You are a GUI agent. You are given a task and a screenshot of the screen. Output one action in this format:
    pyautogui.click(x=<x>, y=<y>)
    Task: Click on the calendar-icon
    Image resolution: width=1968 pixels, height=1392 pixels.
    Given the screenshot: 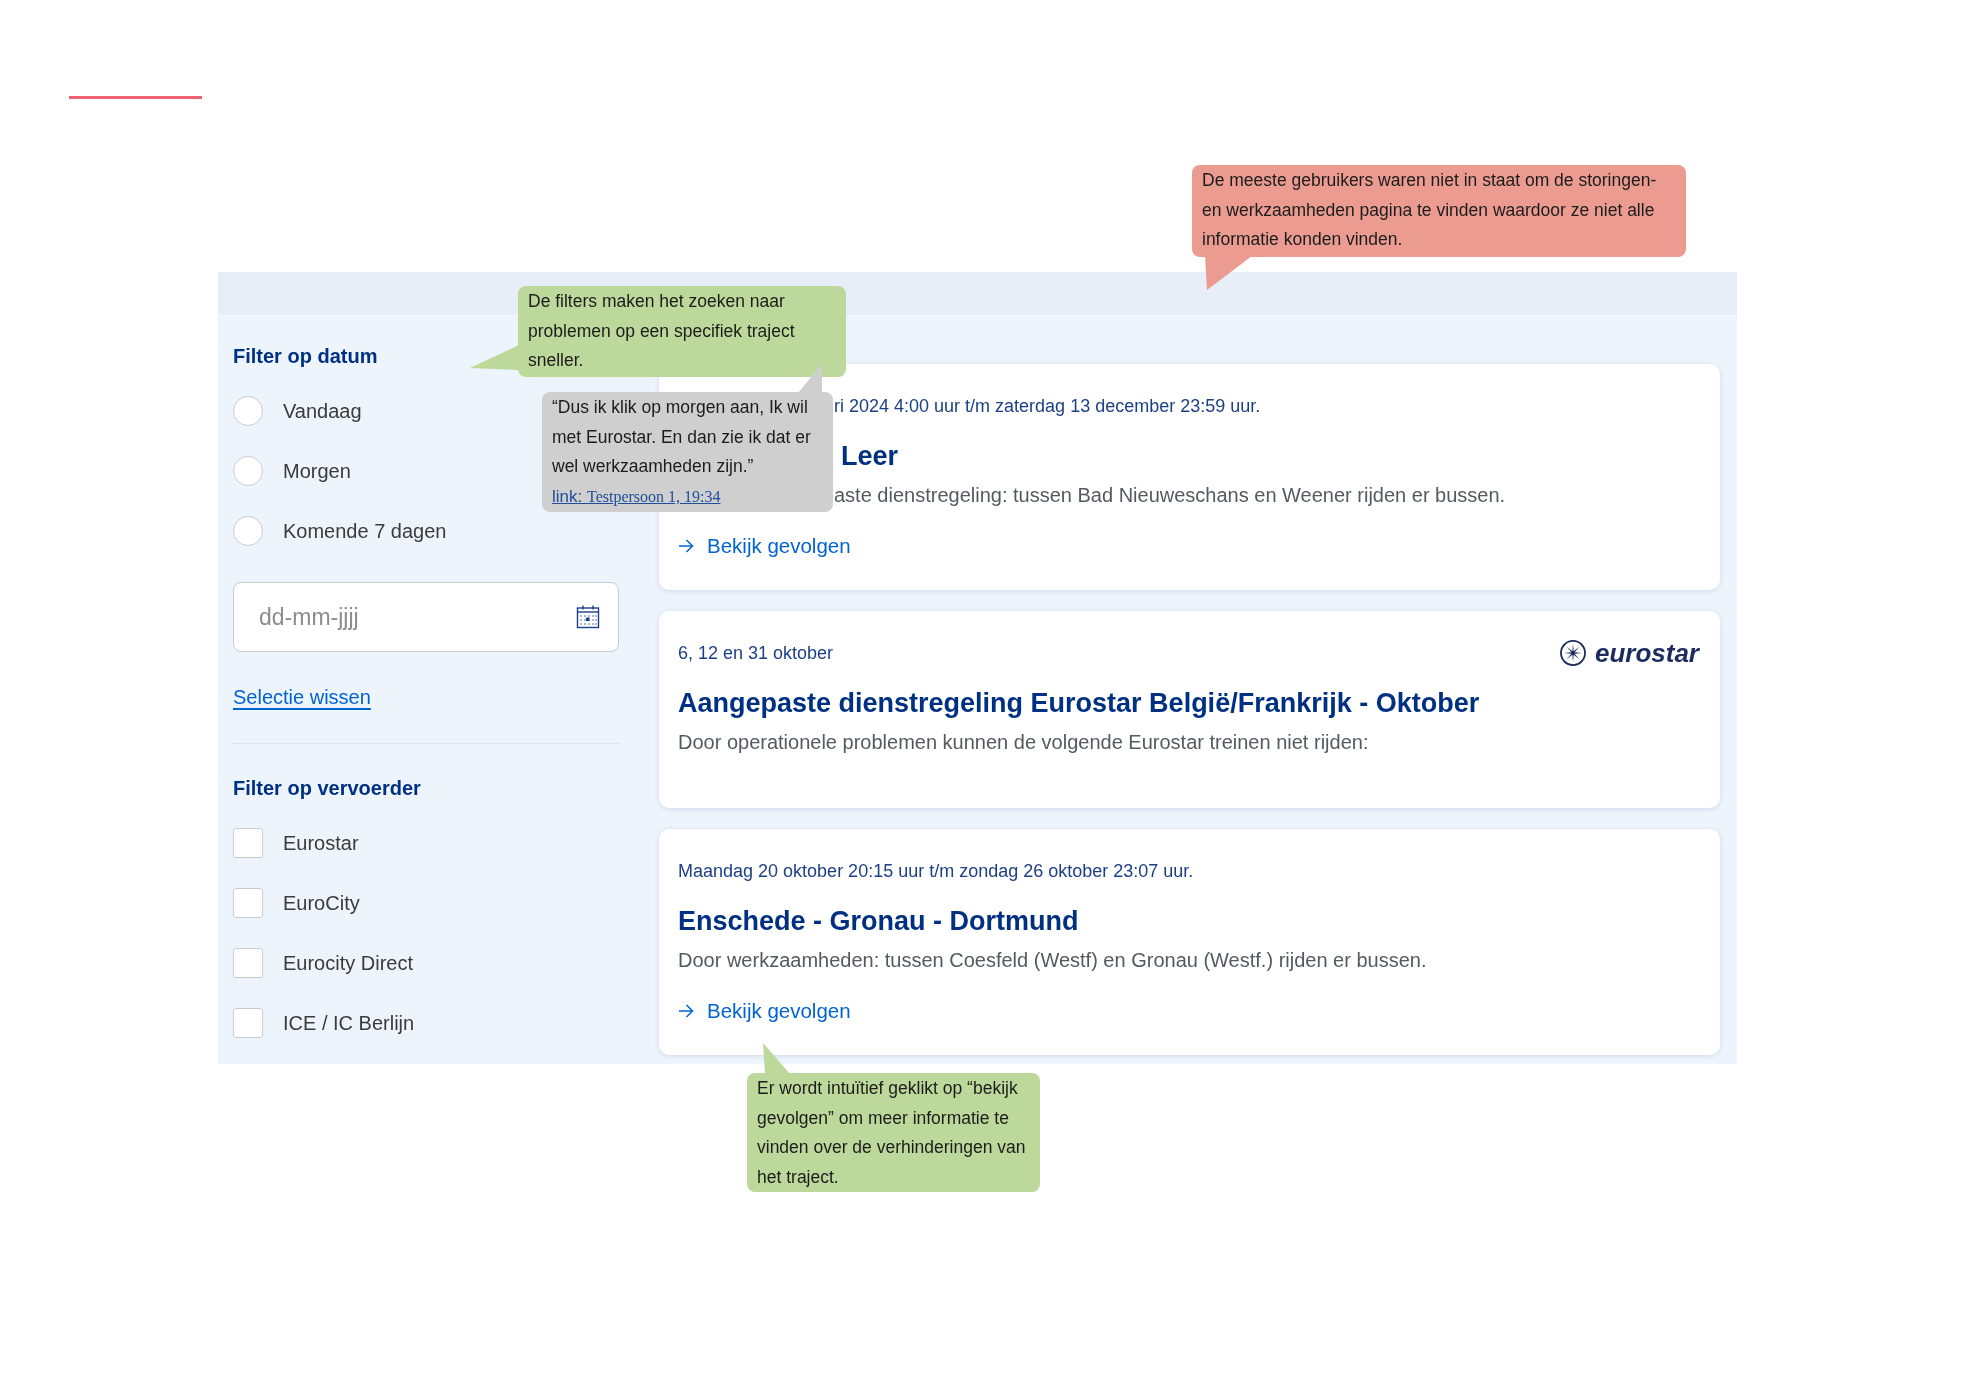 What is the action you would take?
    pyautogui.click(x=588, y=617)
    